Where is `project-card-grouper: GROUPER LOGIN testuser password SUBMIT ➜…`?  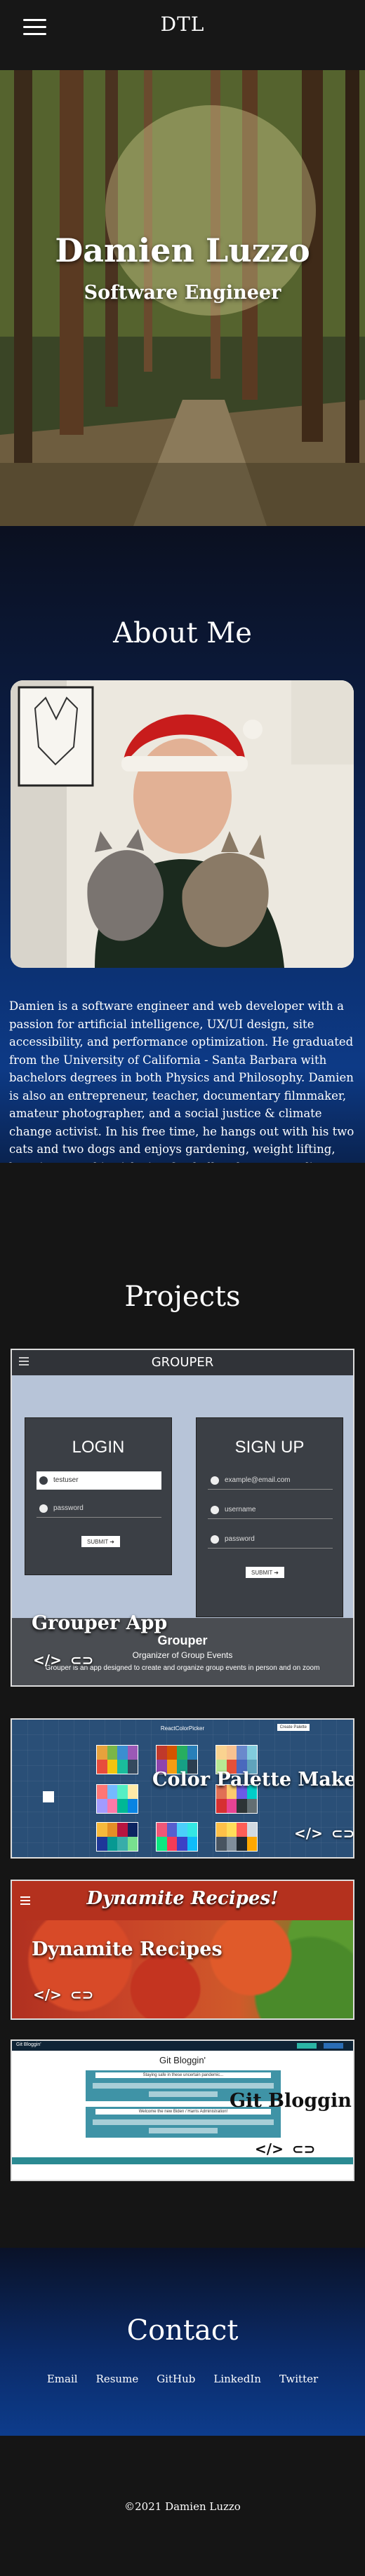 project-card-grouper: GROUPER LOGIN testuser password SUBMIT ➜… is located at coordinates (182, 1518).